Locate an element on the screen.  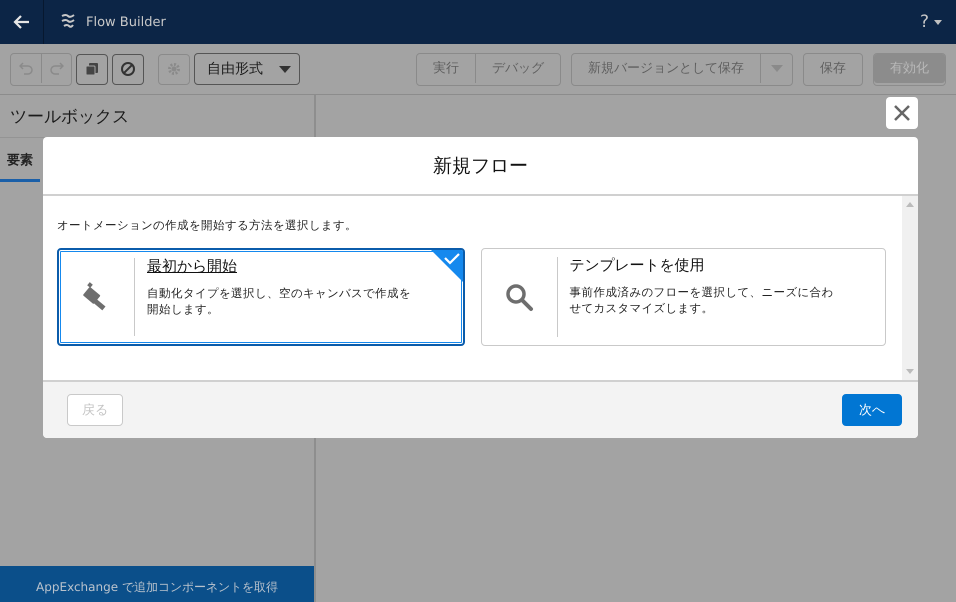
app-title: Flow Builder is located at coordinates (126, 22).